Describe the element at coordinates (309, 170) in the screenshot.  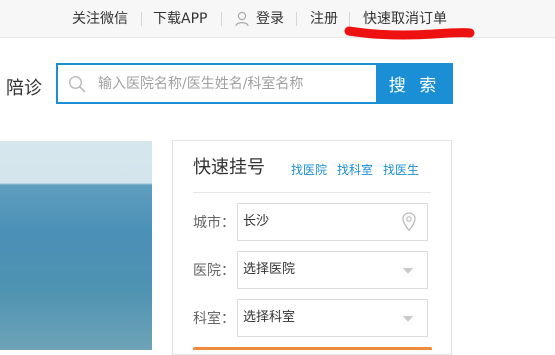
I see `find-hospital-link: 找医院` at that location.